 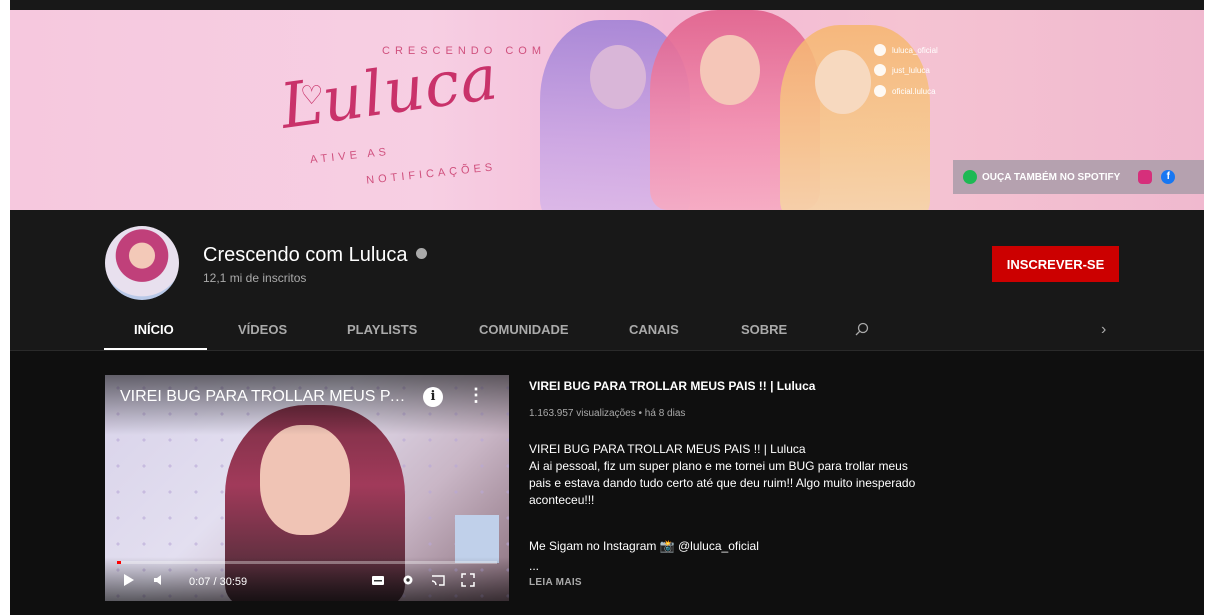 What do you see at coordinates (730, 70) in the screenshot?
I see `banner-face-center` at bounding box center [730, 70].